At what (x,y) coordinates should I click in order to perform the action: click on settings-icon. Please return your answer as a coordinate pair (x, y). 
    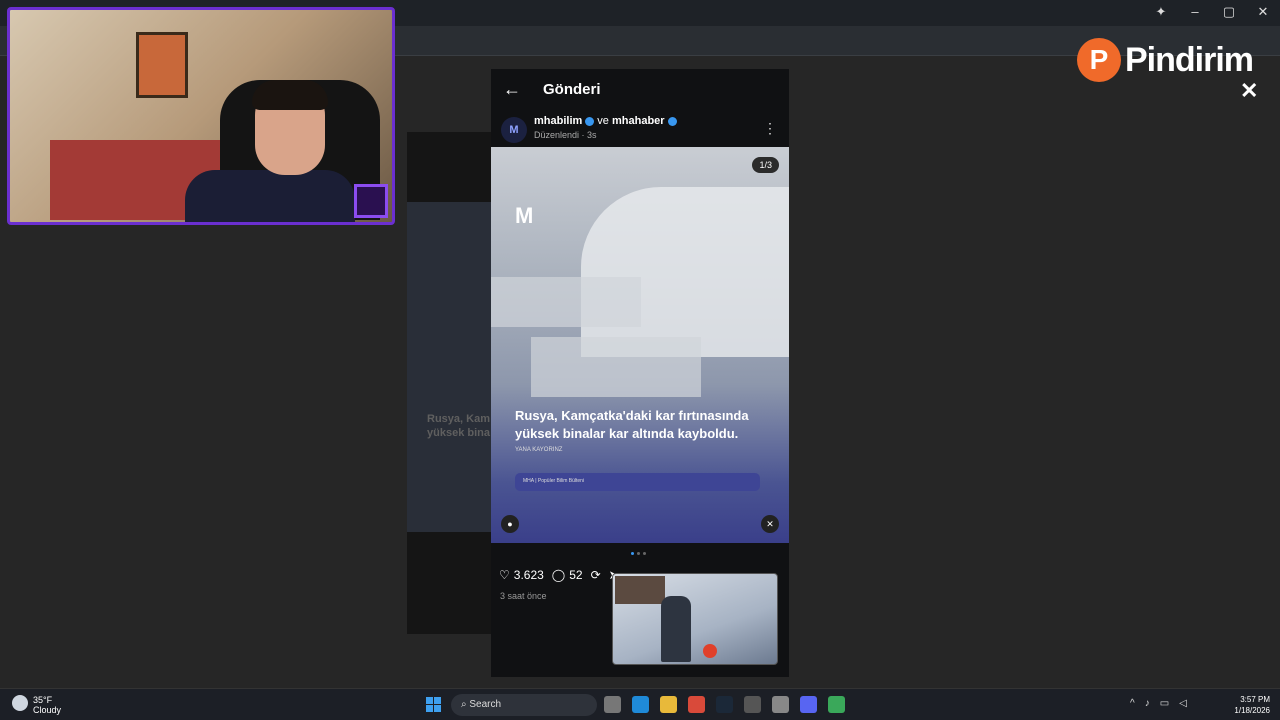
    Looking at the image, I should click on (780, 704).